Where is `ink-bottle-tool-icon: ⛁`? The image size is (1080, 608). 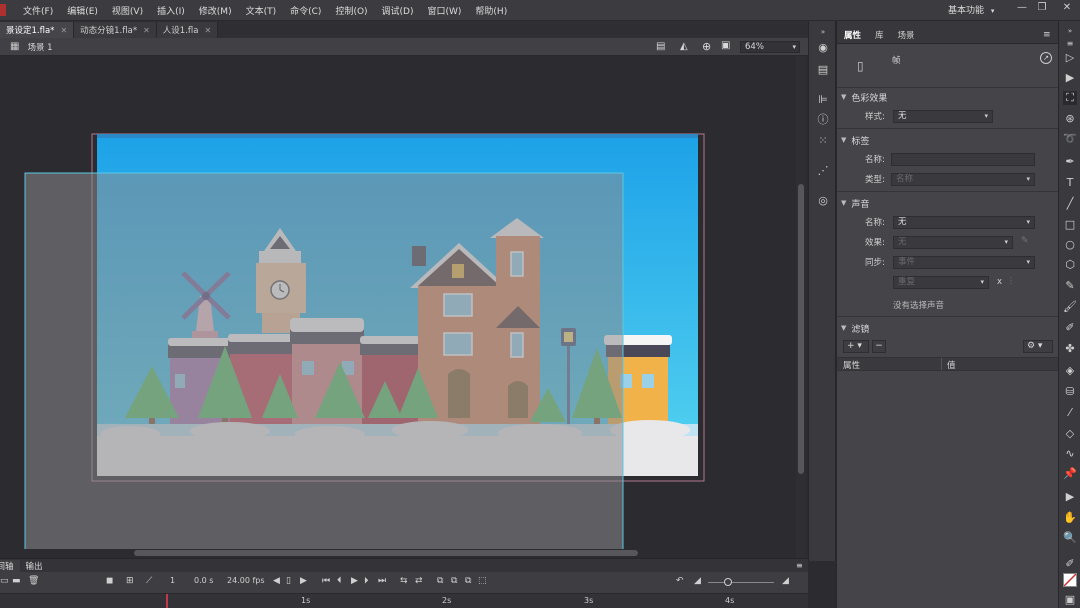
ink-bottle-tool-icon: ⛁ is located at coordinates (1070, 392).